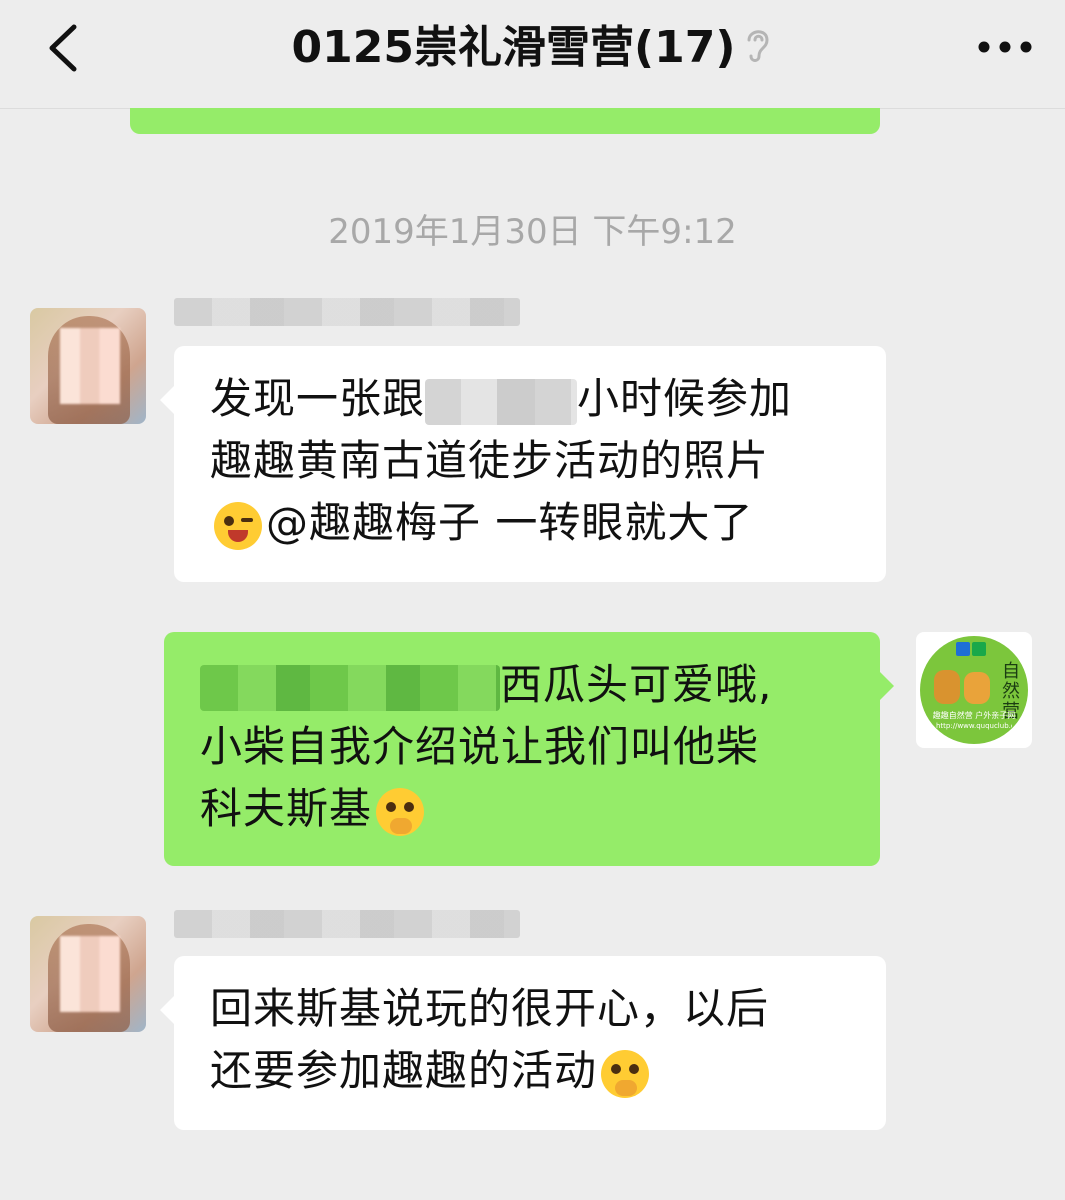  I want to click on message-text: 一转眼就大了, so click(617, 522).